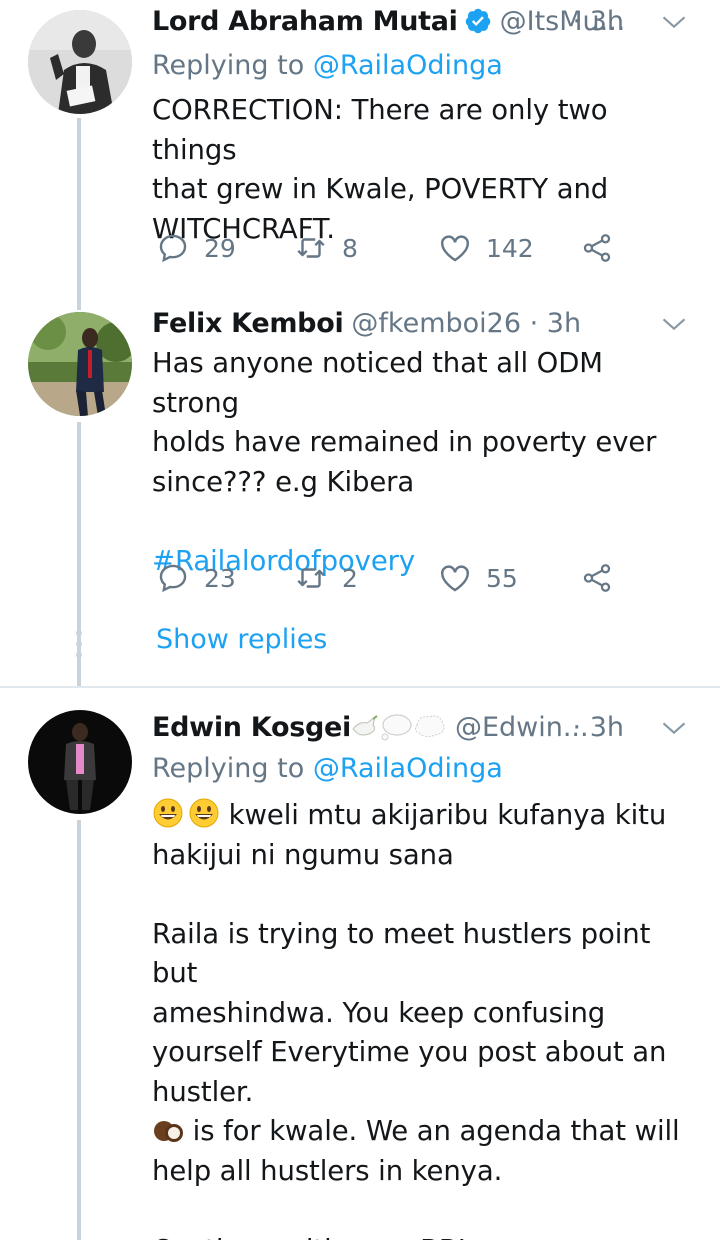 Image resolution: width=720 pixels, height=1240 pixels. What do you see at coordinates (283, 481) in the screenshot?
I see `tweet-text-line: since??? e.g Kibera` at bounding box center [283, 481].